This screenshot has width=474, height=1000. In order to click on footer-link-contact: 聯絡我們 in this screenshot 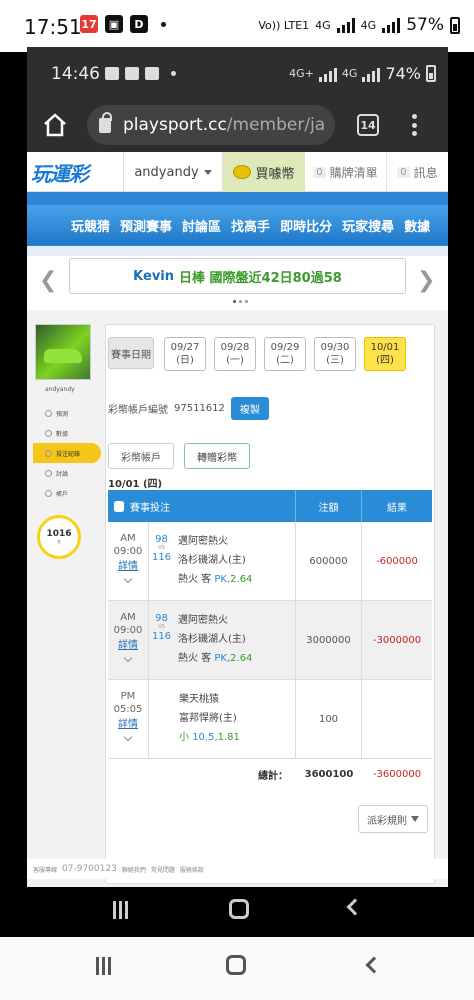, I will do `click(134, 869)`.